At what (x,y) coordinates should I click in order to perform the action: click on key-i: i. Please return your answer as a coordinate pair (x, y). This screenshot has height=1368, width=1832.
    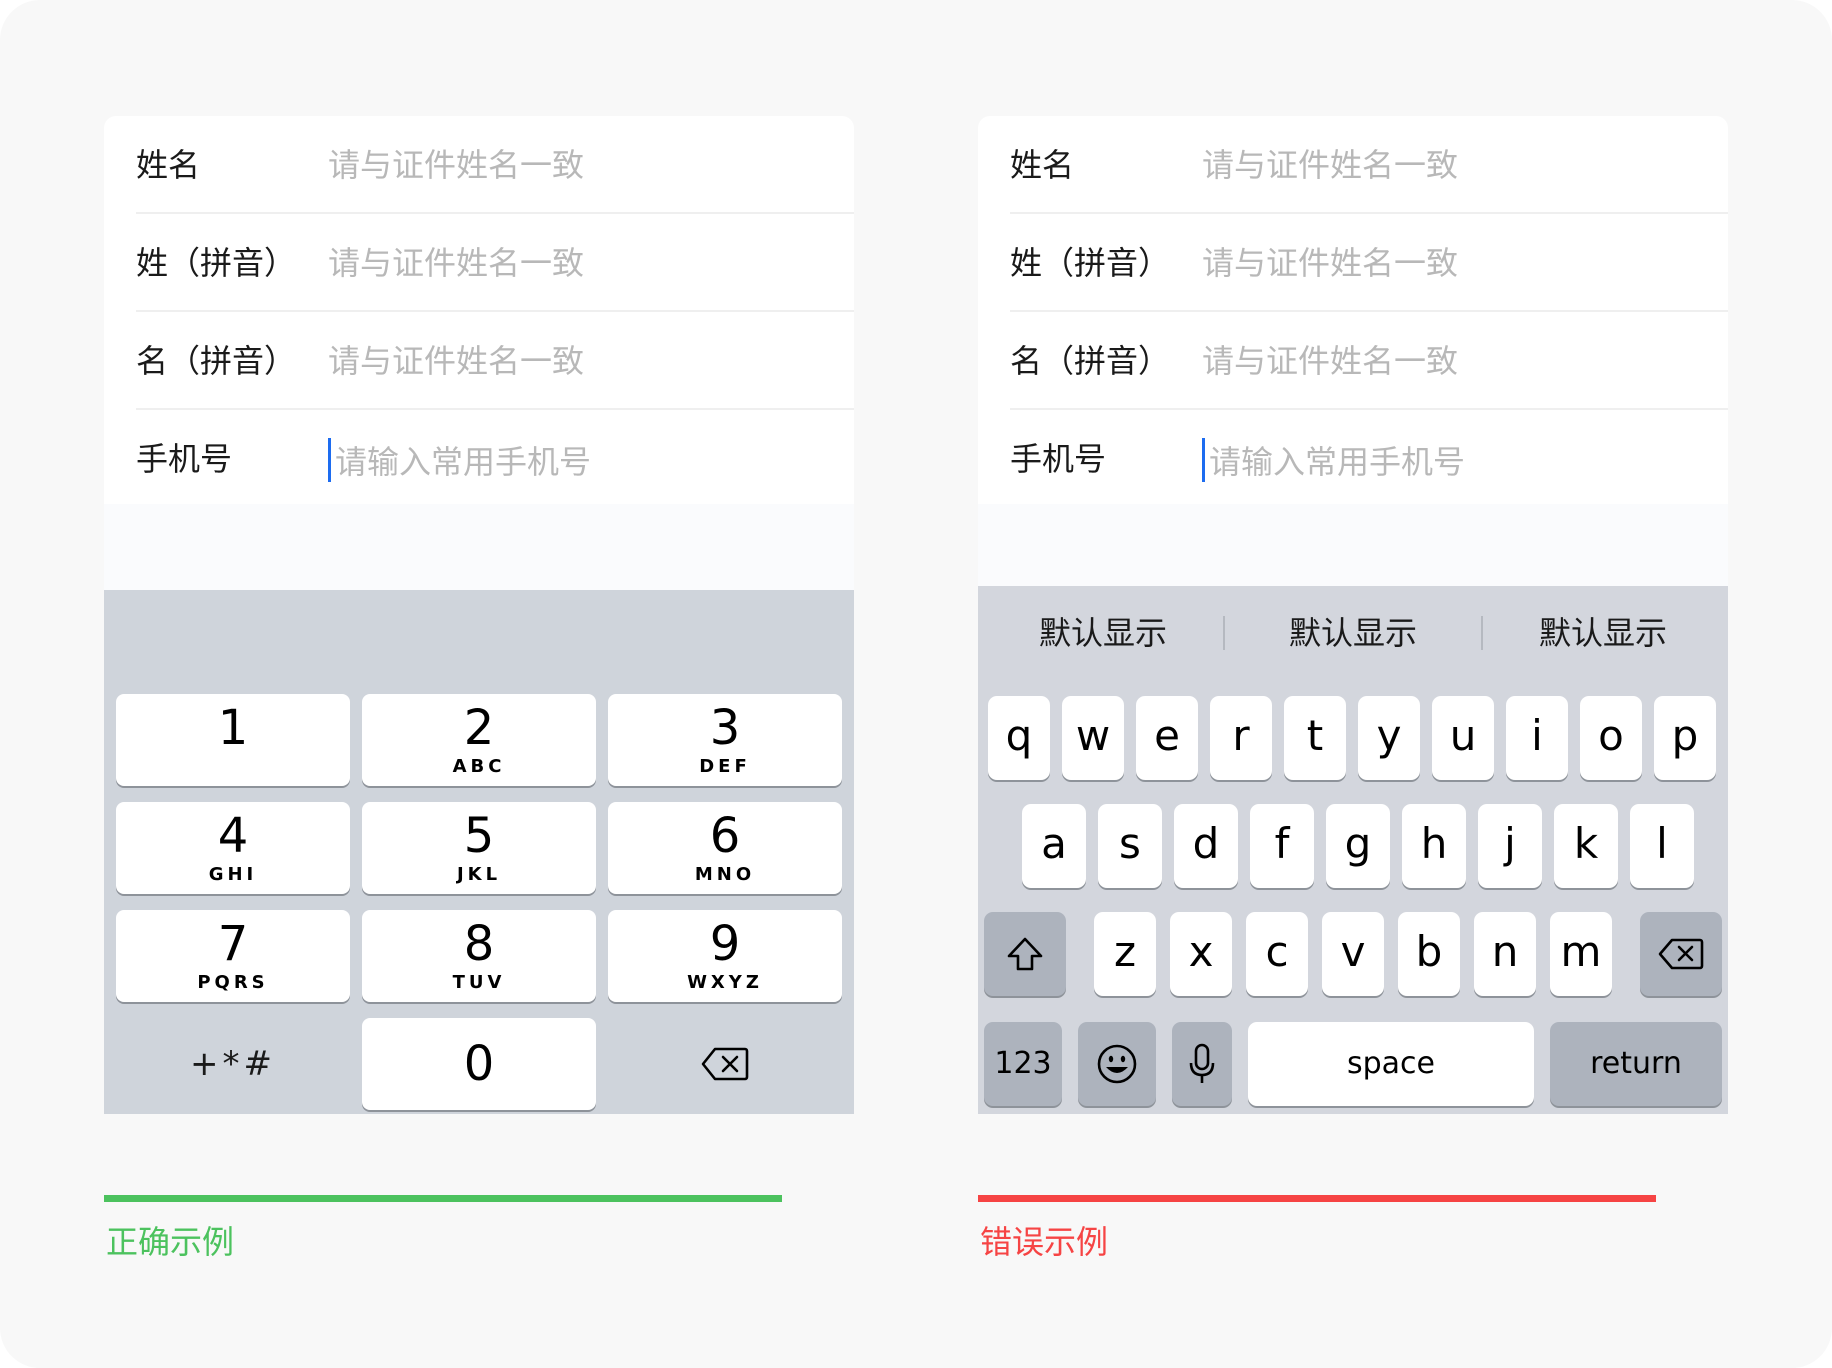
    Looking at the image, I should click on (1537, 738).